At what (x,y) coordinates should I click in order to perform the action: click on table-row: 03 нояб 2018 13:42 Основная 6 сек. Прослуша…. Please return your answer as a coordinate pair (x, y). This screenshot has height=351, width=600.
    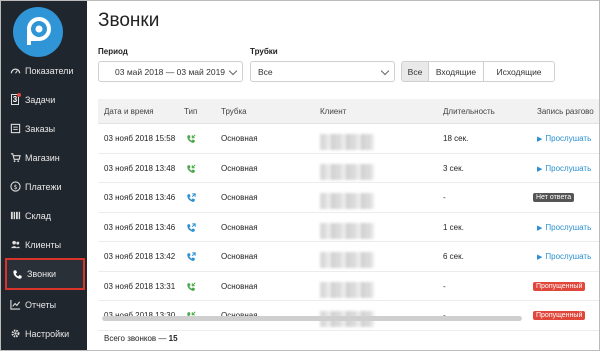
    Looking at the image, I should click on (348, 257).